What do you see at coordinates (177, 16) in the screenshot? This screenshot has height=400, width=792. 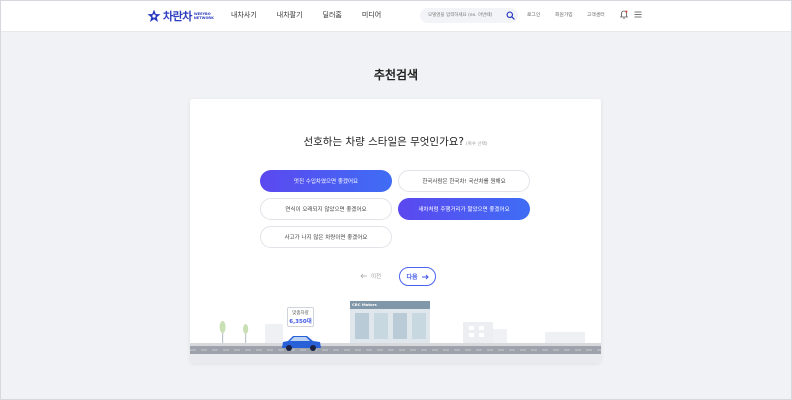 I see `logo-text: 차란차` at bounding box center [177, 16].